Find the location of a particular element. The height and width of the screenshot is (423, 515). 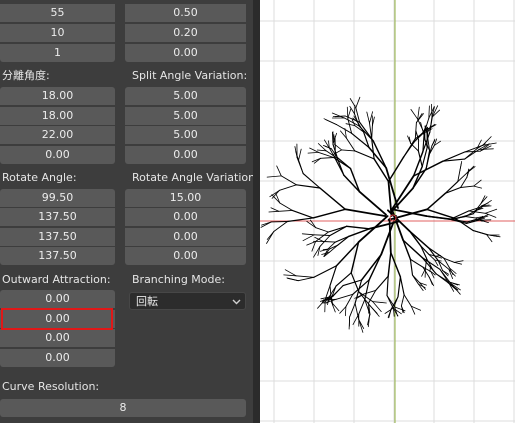

level-field-2: 10 is located at coordinates (57, 33).